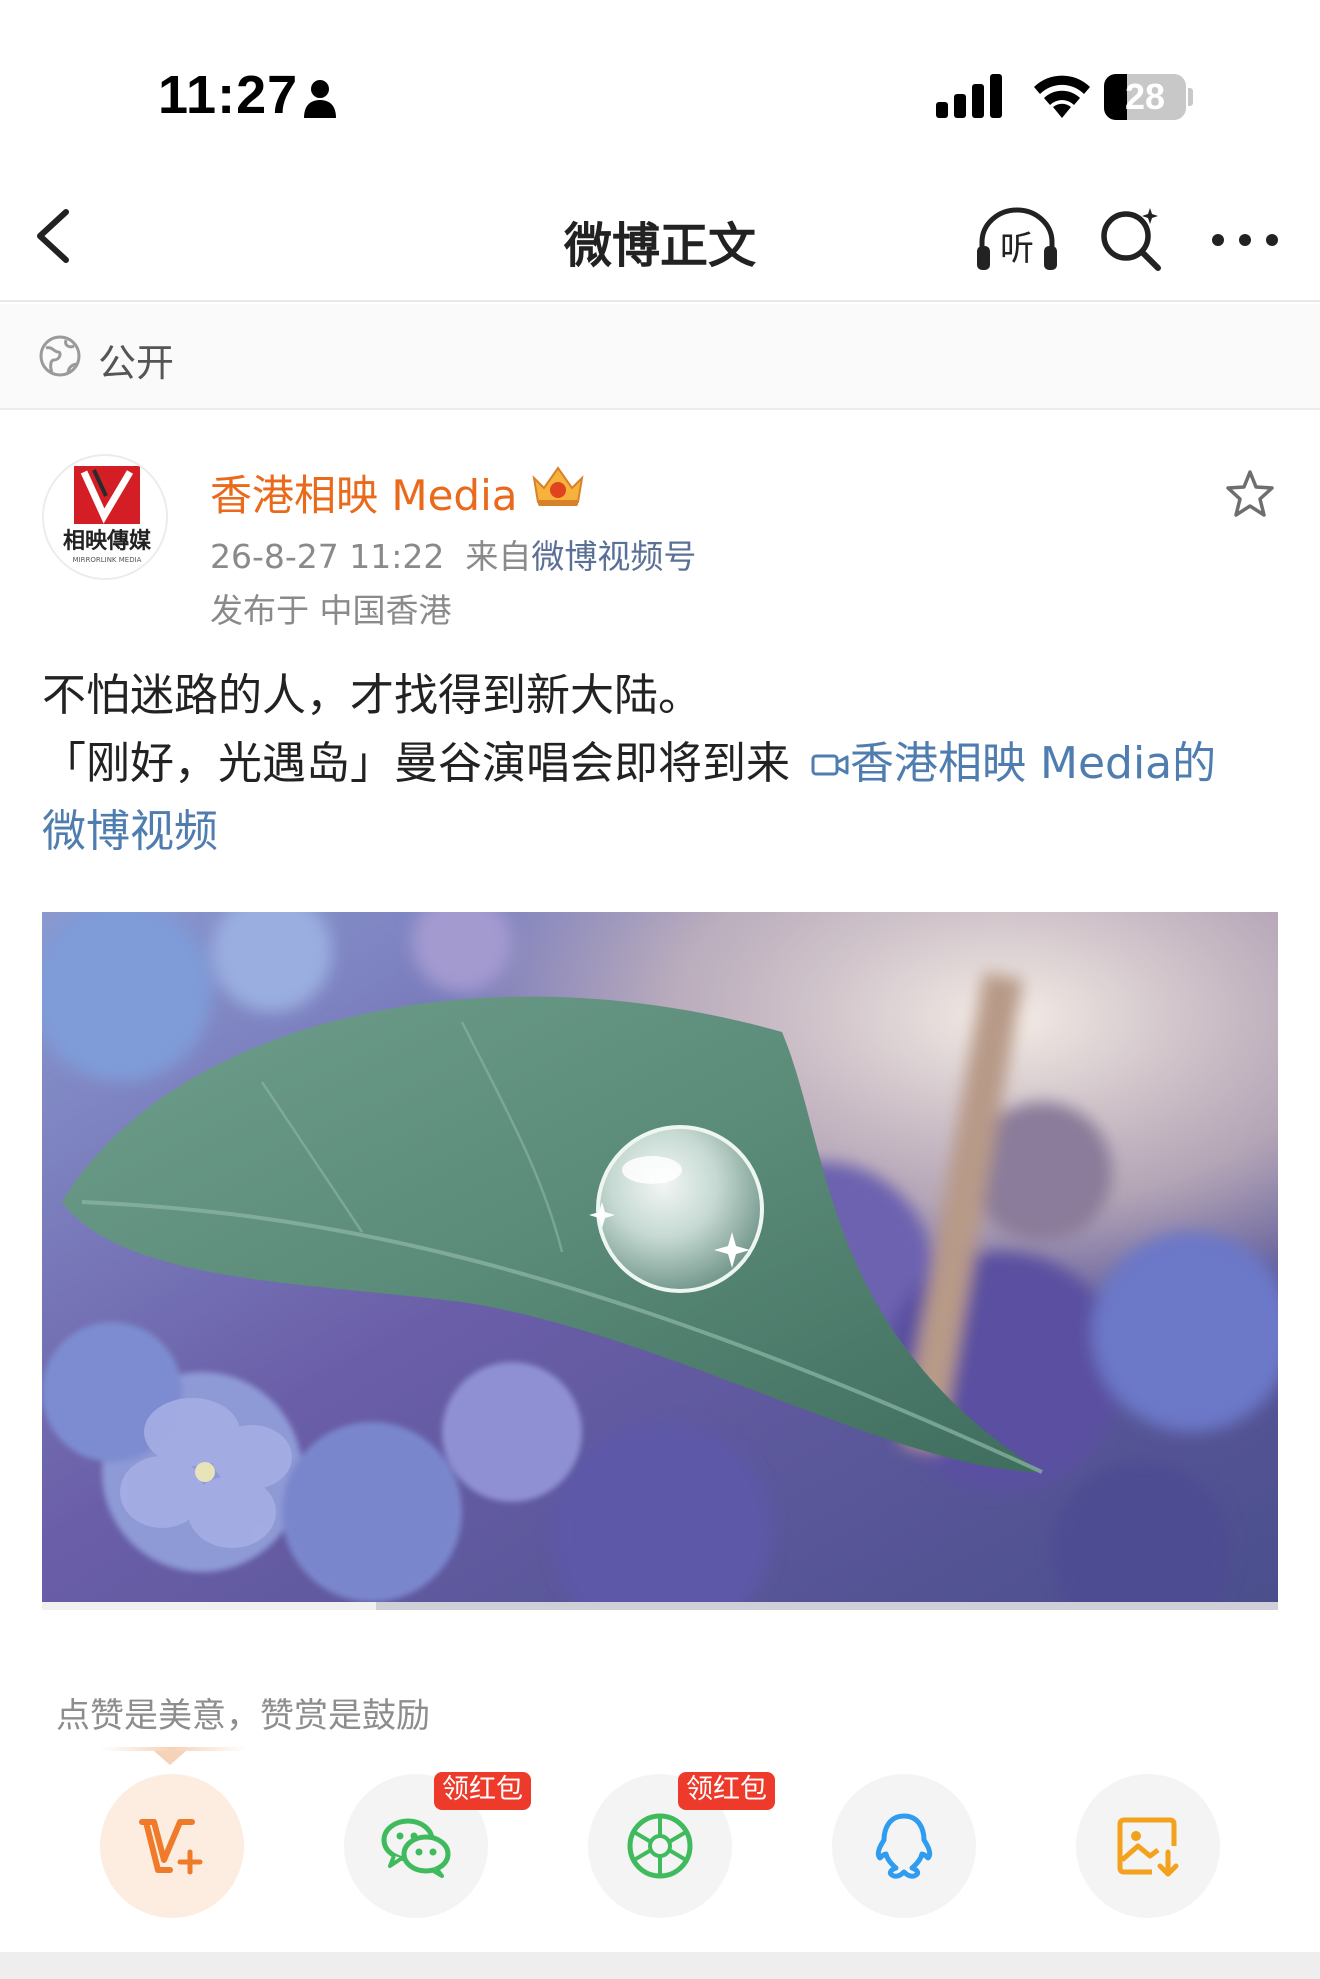  What do you see at coordinates (498, 556) in the screenshot?
I see `post-source-prefix: 来自` at bounding box center [498, 556].